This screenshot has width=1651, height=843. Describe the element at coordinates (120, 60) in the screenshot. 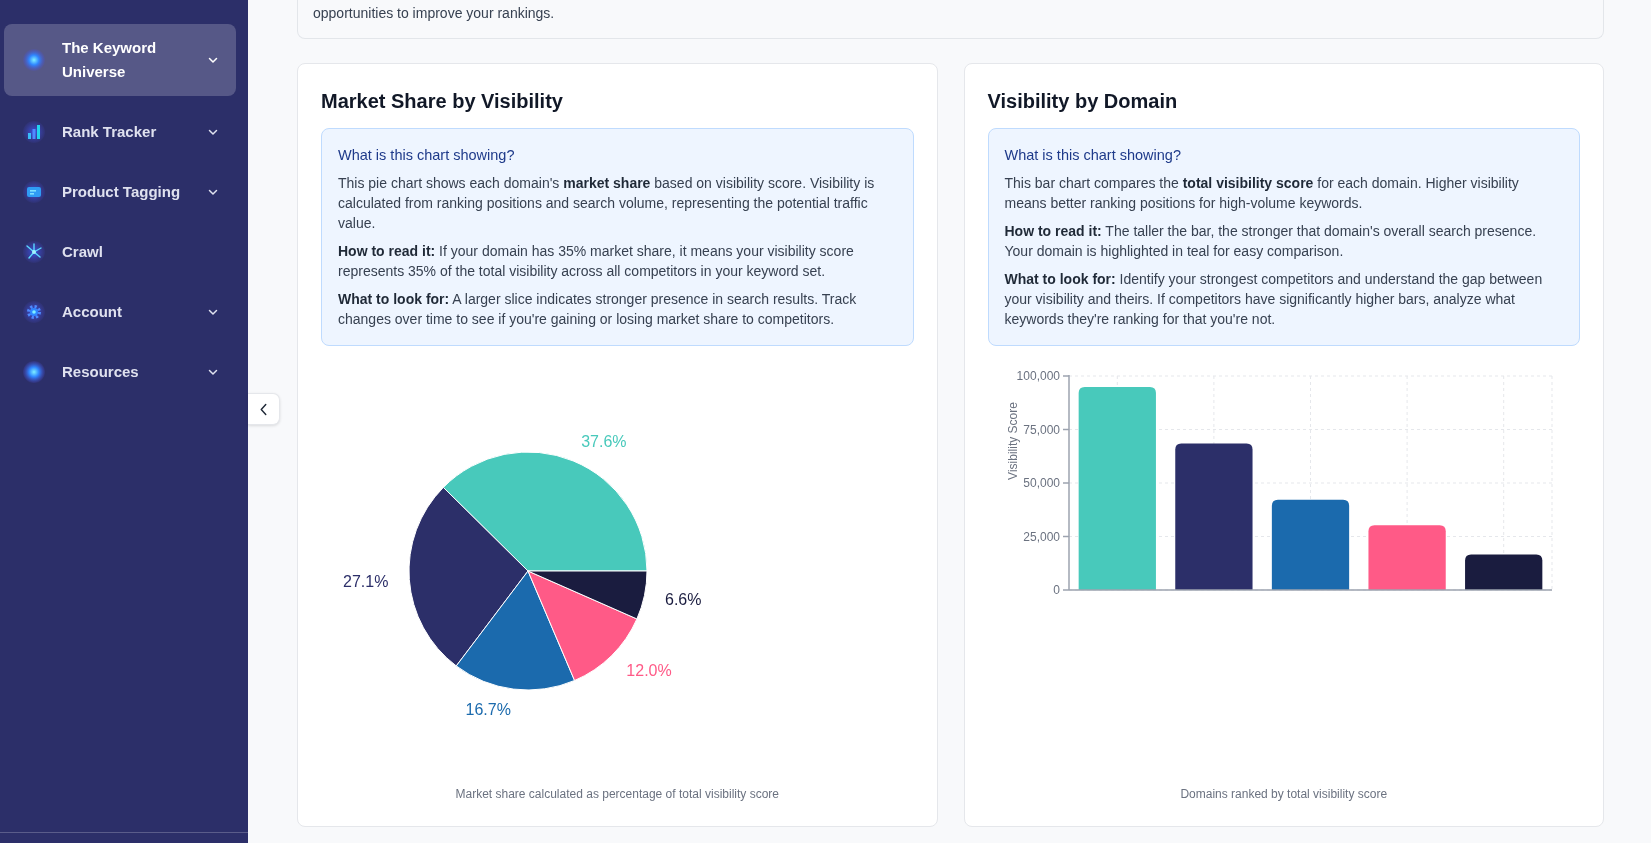

I see `sidebar-item: The Keyword Universe` at that location.